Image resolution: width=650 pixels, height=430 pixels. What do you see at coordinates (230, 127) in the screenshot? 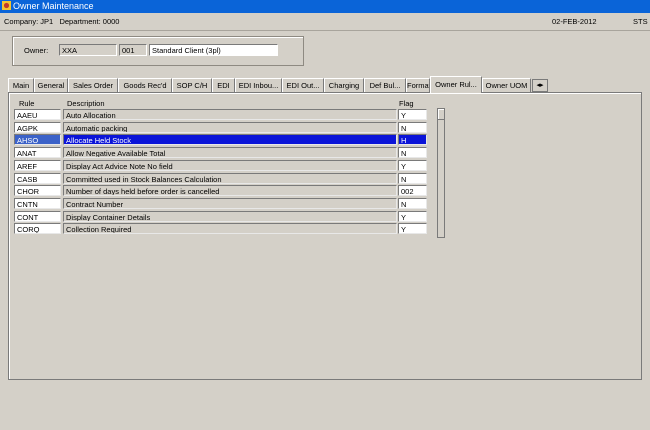
I see `description-cell: Automatic packing` at bounding box center [230, 127].